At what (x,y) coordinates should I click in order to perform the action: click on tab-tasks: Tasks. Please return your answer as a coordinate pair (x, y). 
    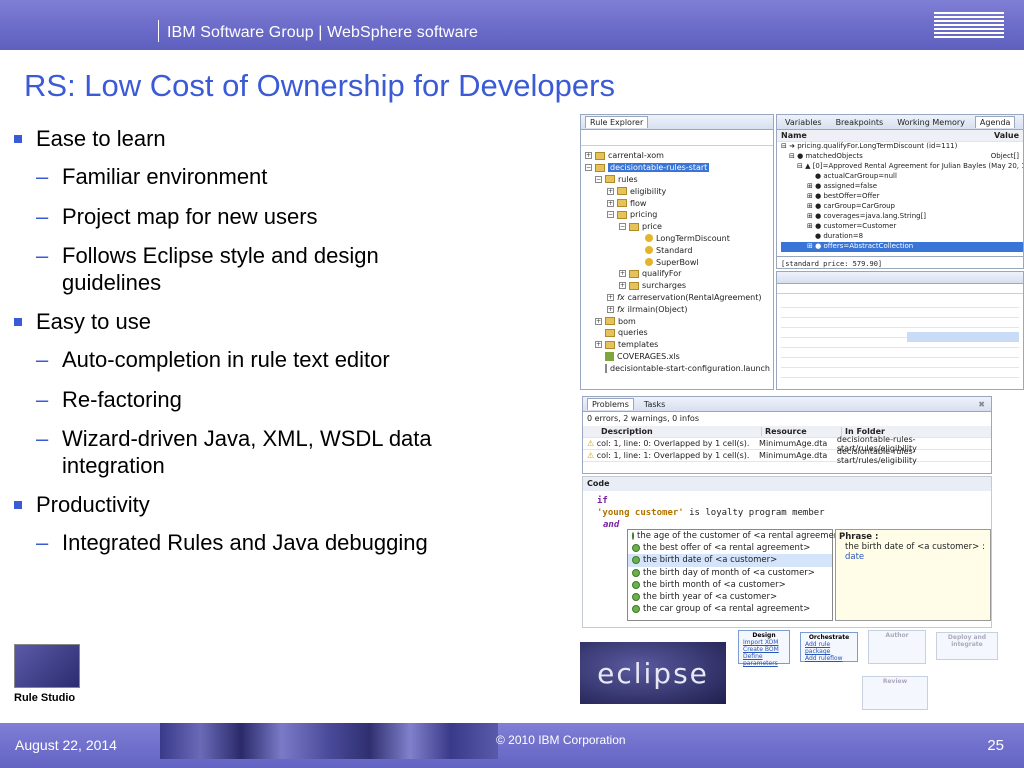
    Looking at the image, I should click on (654, 404).